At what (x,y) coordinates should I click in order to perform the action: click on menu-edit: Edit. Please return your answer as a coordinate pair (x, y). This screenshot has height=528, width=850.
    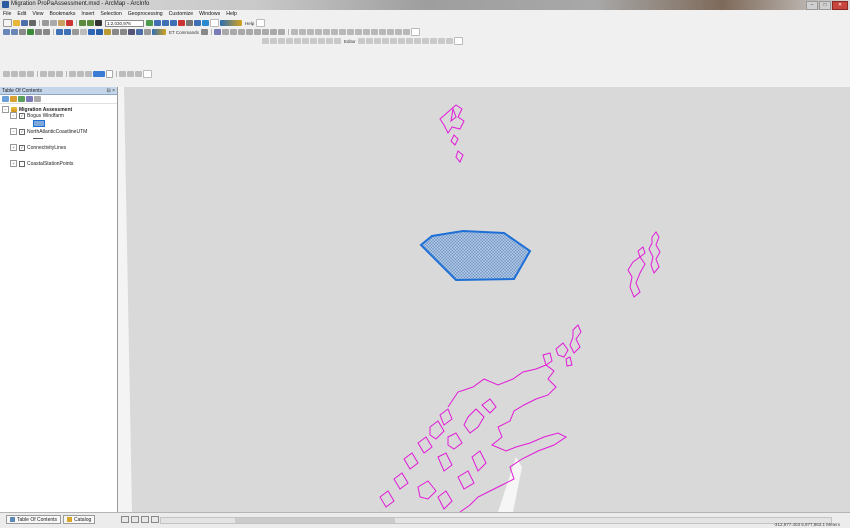
    Looking at the image, I should click on (21, 14).